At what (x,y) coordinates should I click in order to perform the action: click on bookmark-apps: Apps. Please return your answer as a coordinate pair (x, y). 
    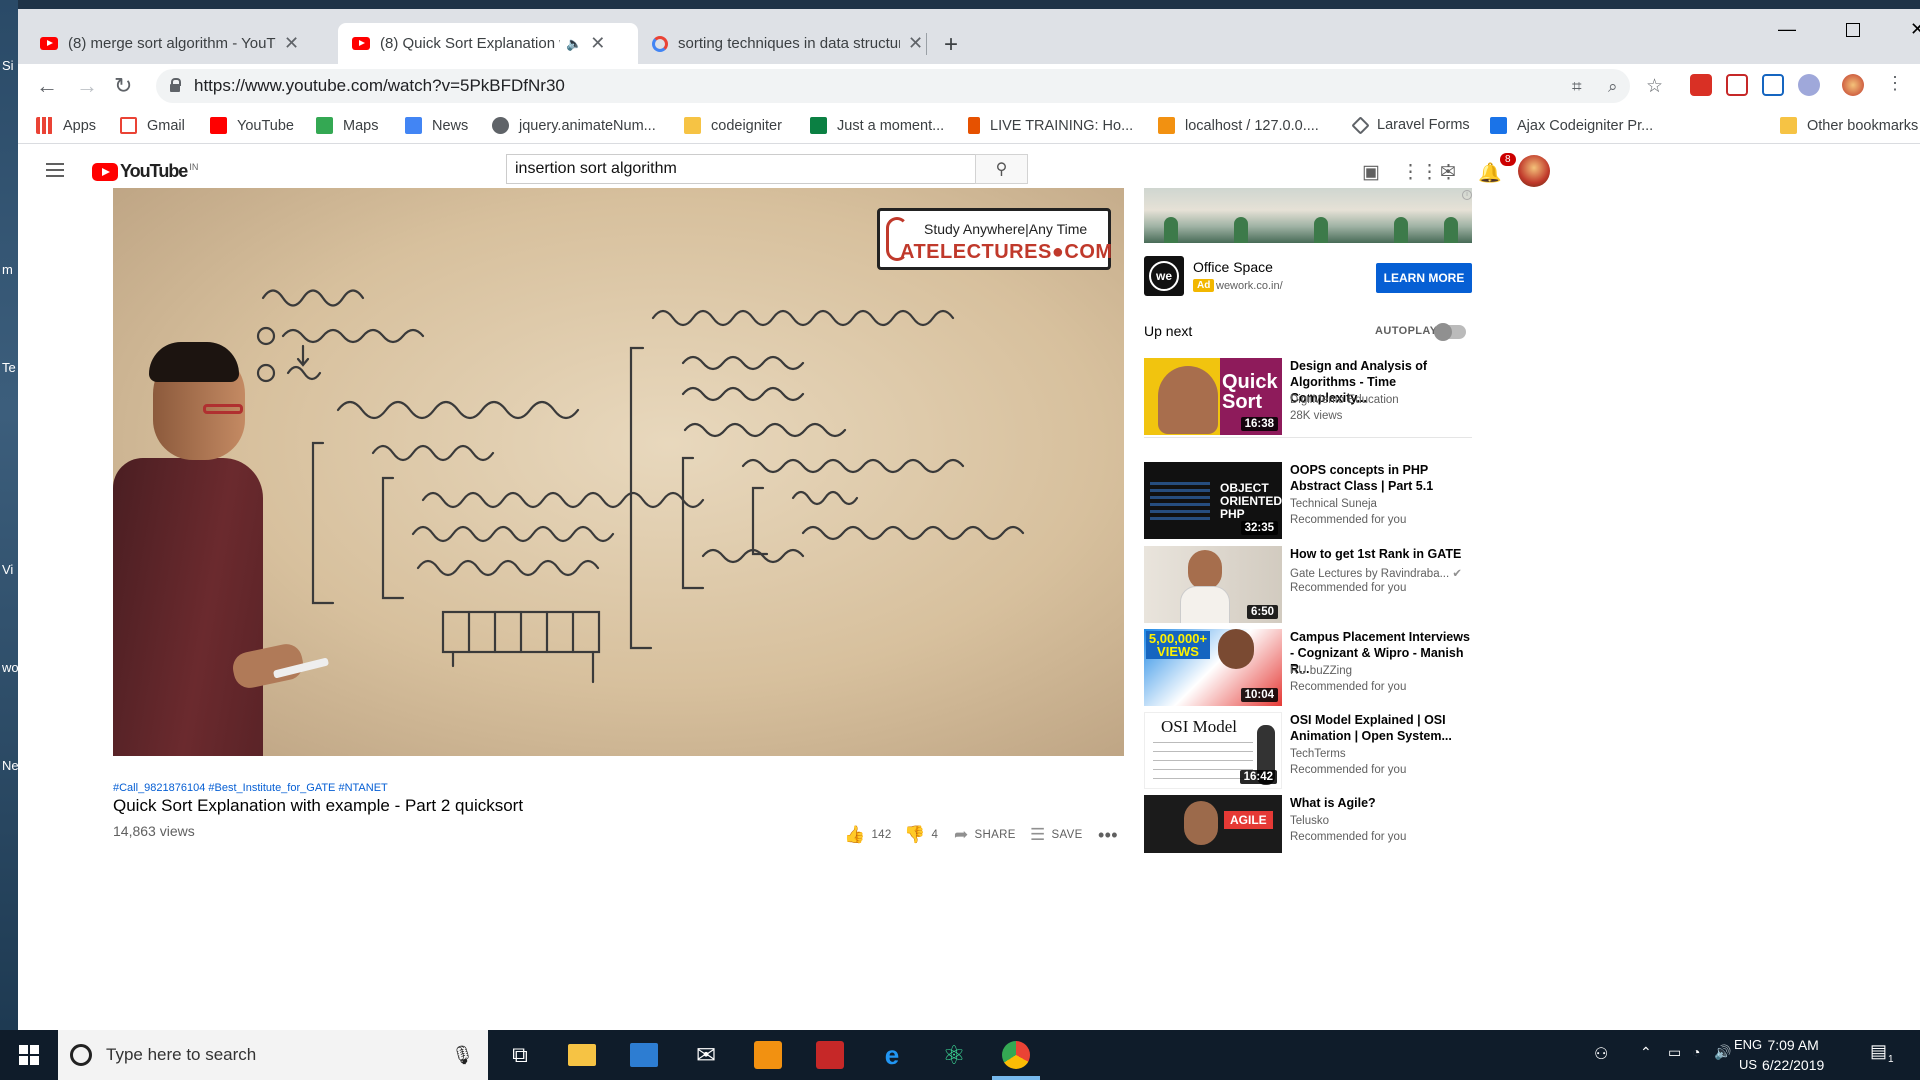
    Looking at the image, I should click on (66, 125).